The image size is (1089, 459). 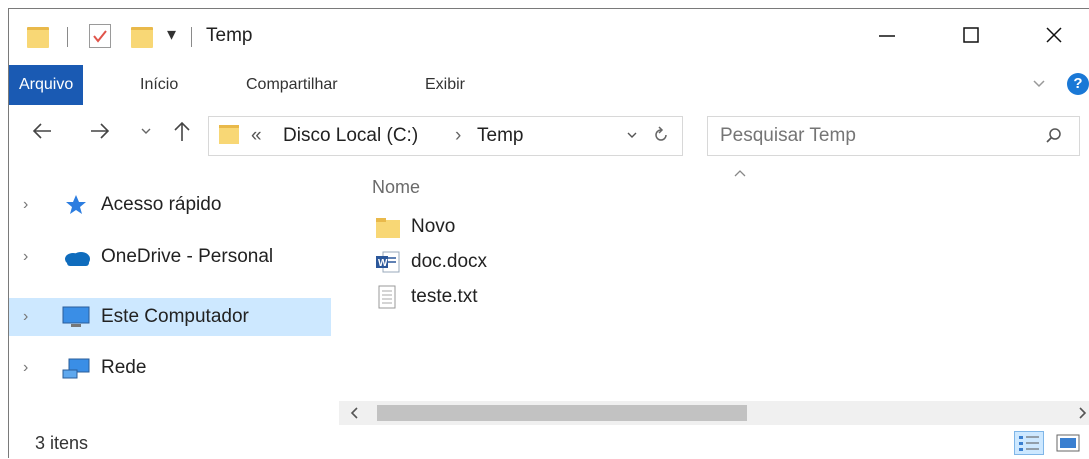 I want to click on breadcrumb-temp: Temp, so click(x=500, y=136).